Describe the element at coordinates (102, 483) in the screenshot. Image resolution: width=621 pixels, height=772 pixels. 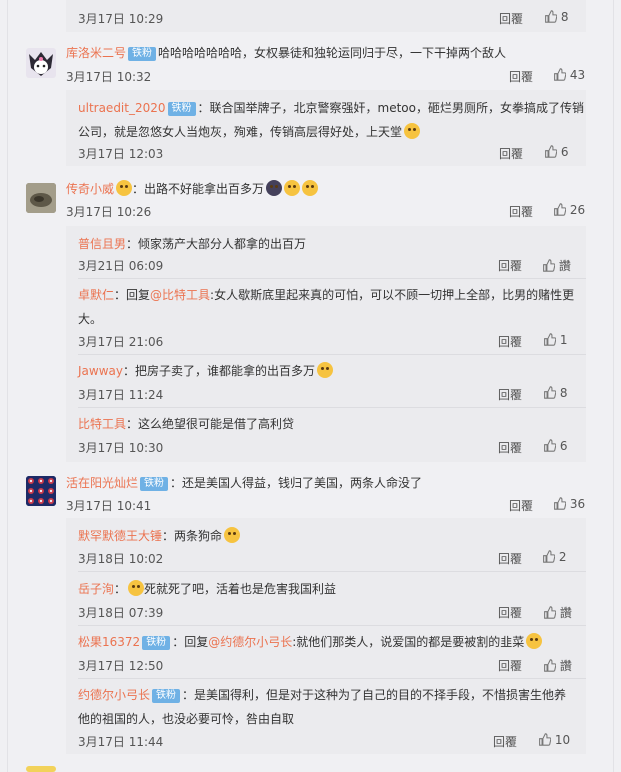
I see `username: 活在阳光灿烂` at that location.